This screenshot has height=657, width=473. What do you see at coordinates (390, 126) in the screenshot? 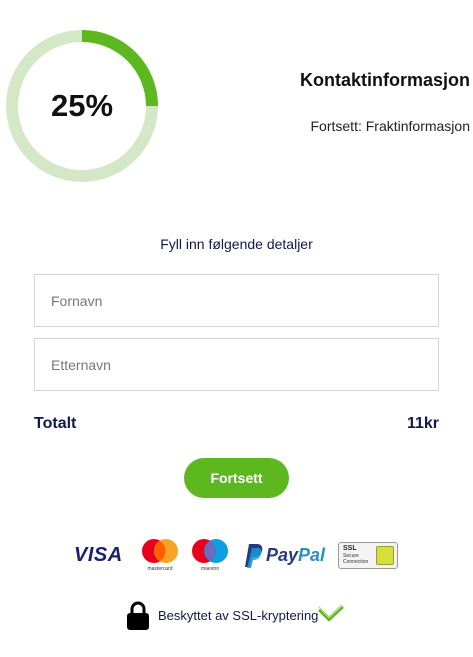
I see `next-step-label: Fortsett: Fraktinformasjon` at bounding box center [390, 126].